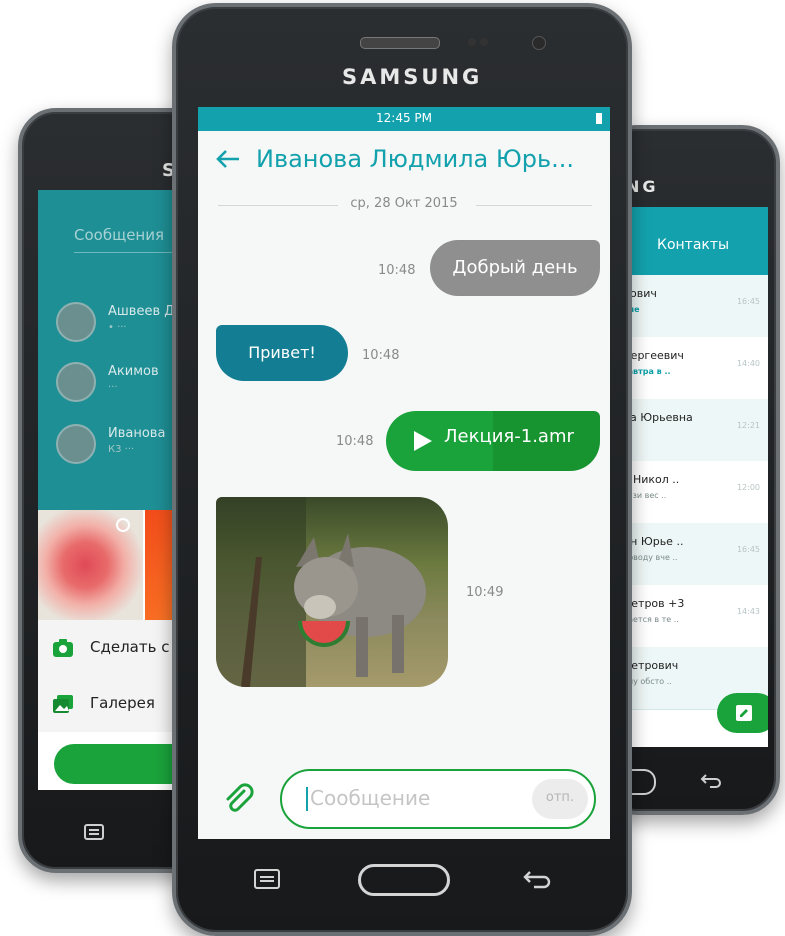 The image size is (785, 936). What do you see at coordinates (748, 611) in the screenshot?
I see `contact-time: 14:43` at bounding box center [748, 611].